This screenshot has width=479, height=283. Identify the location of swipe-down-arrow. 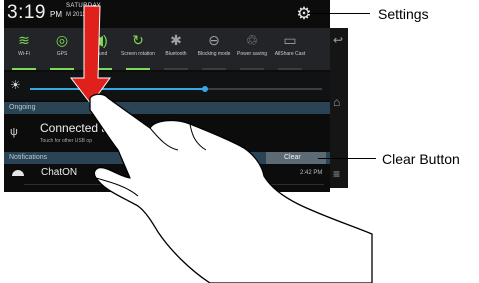
(90, 55).